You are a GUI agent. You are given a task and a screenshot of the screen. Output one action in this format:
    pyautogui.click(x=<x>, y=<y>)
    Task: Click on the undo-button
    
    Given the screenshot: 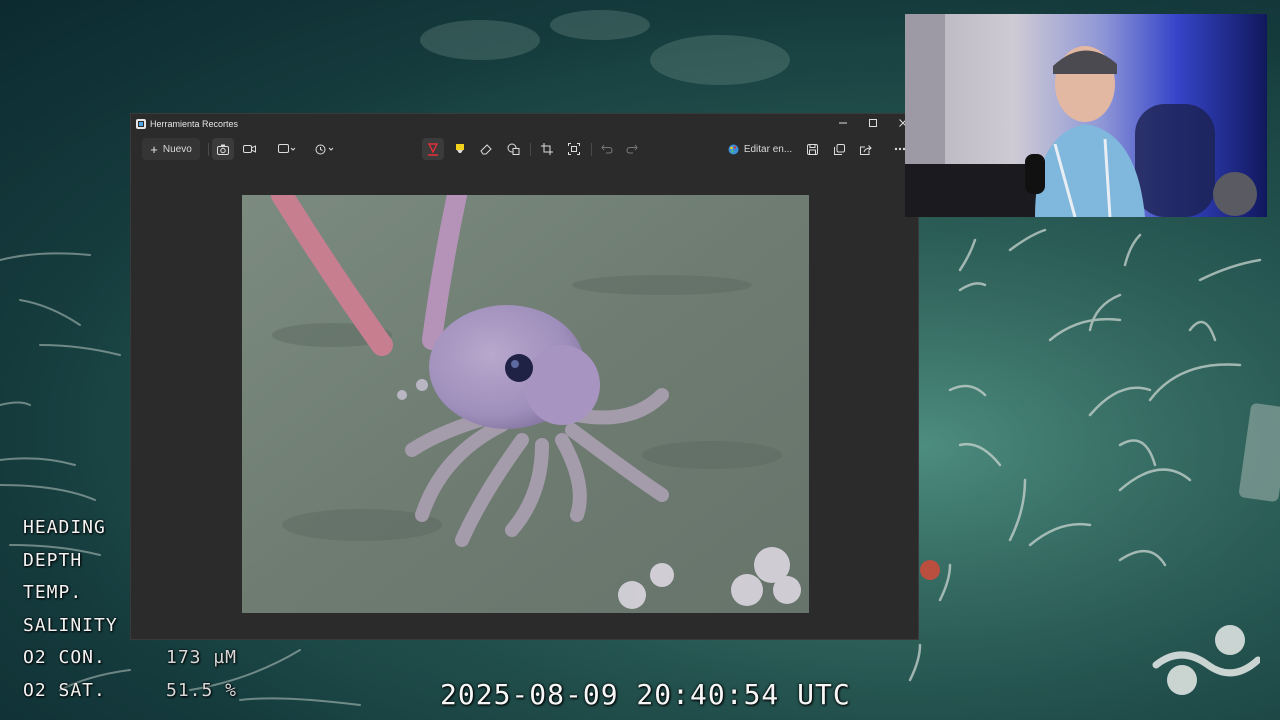 What is the action you would take?
    pyautogui.click(x=607, y=149)
    